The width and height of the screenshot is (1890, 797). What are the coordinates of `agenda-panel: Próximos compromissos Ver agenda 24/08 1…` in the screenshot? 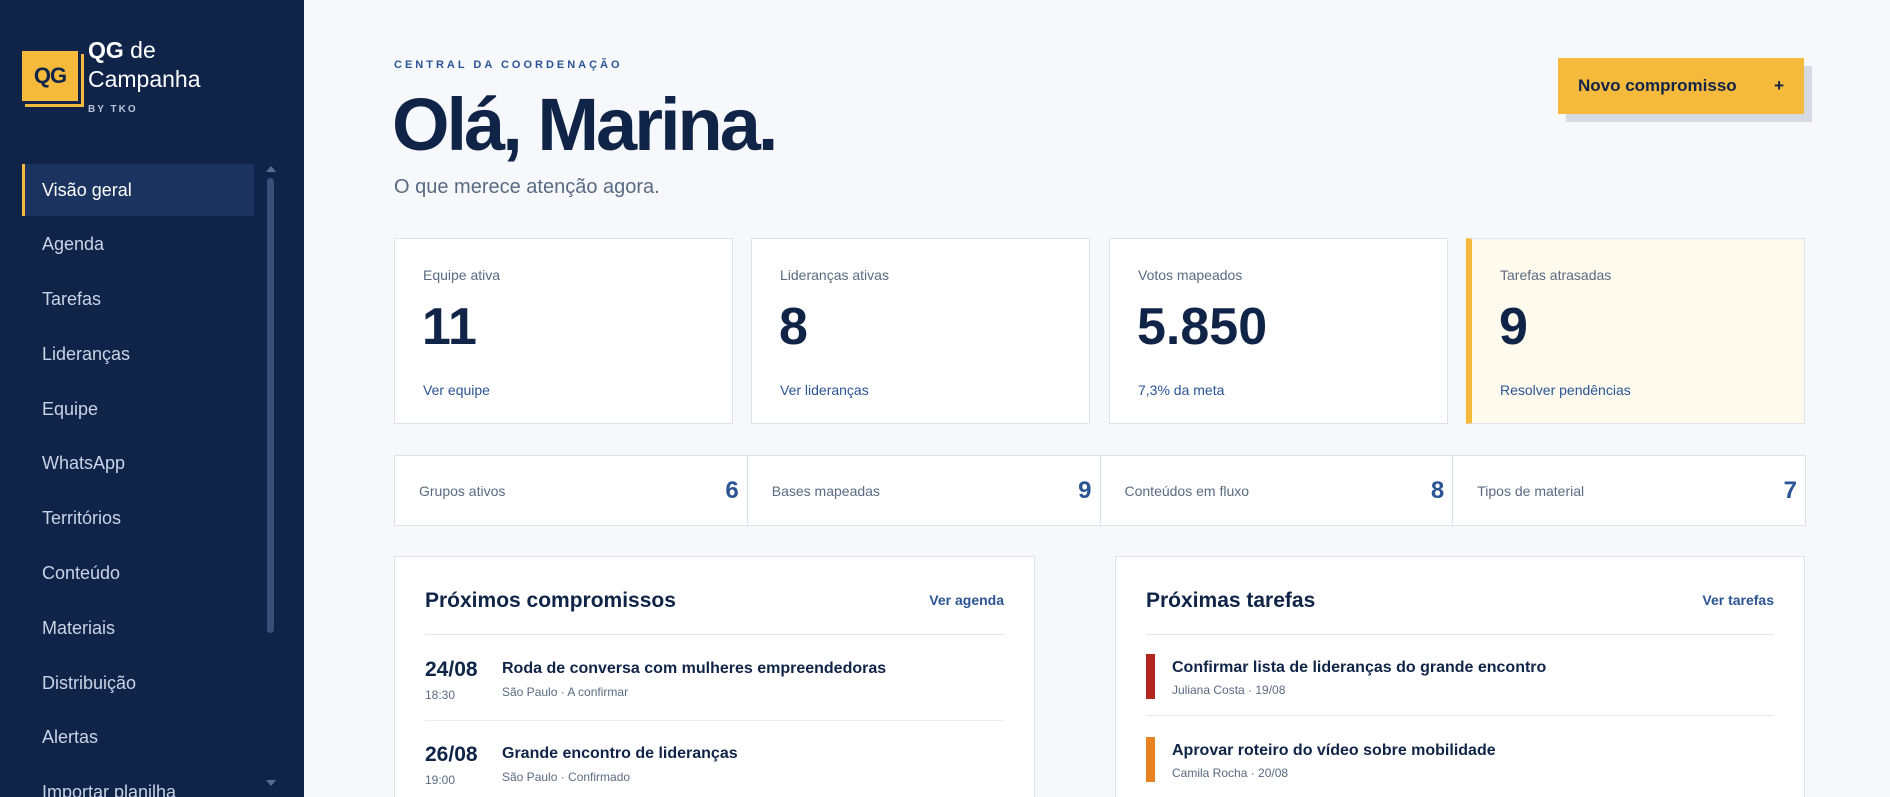 It's located at (714, 676).